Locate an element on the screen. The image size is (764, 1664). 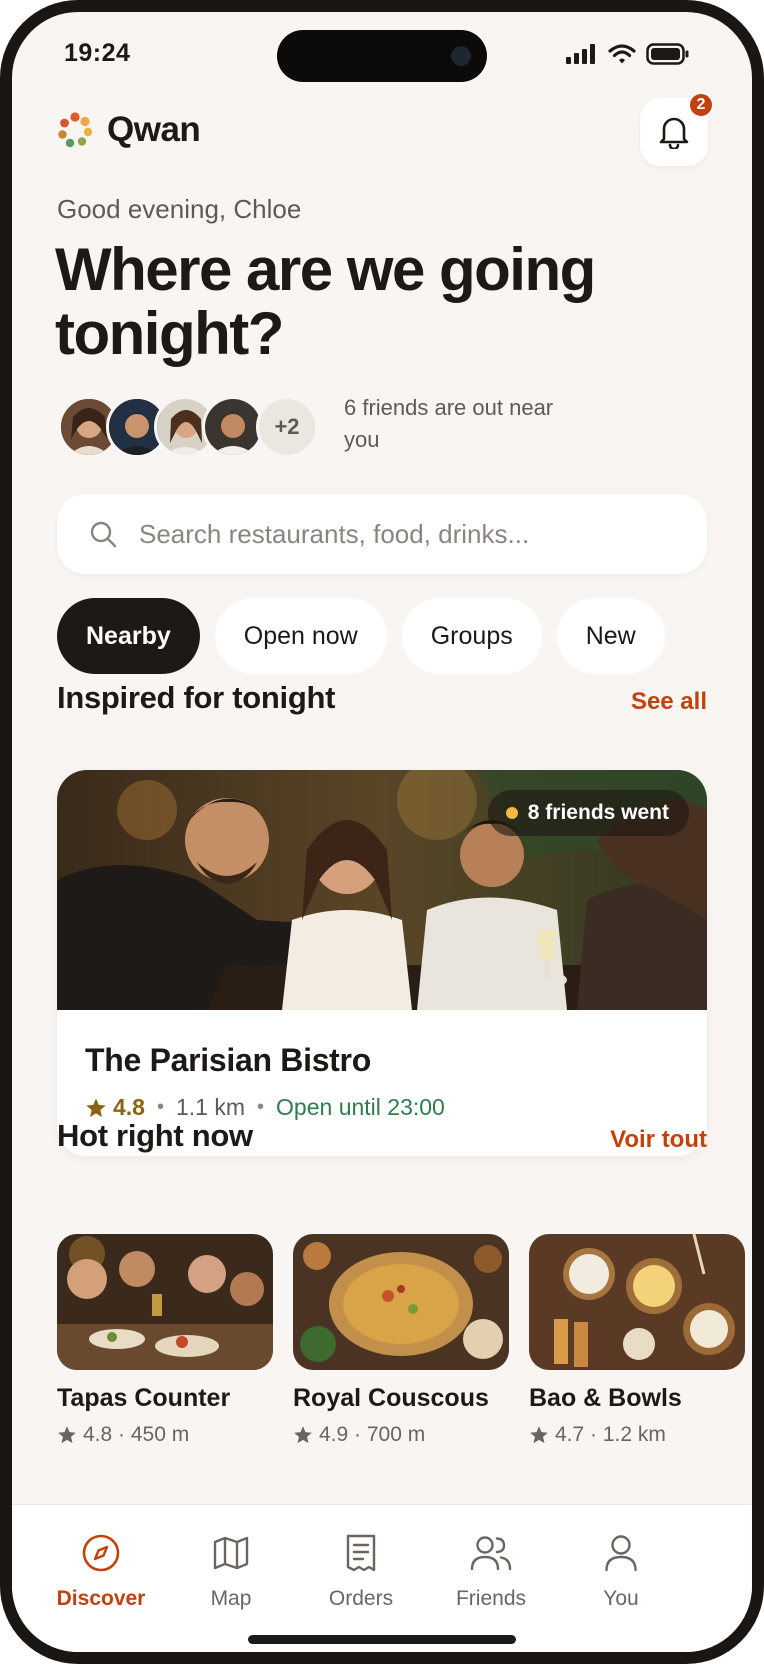
hot-meta-text: 4.9 · 700 m is located at coordinates (372, 1434).